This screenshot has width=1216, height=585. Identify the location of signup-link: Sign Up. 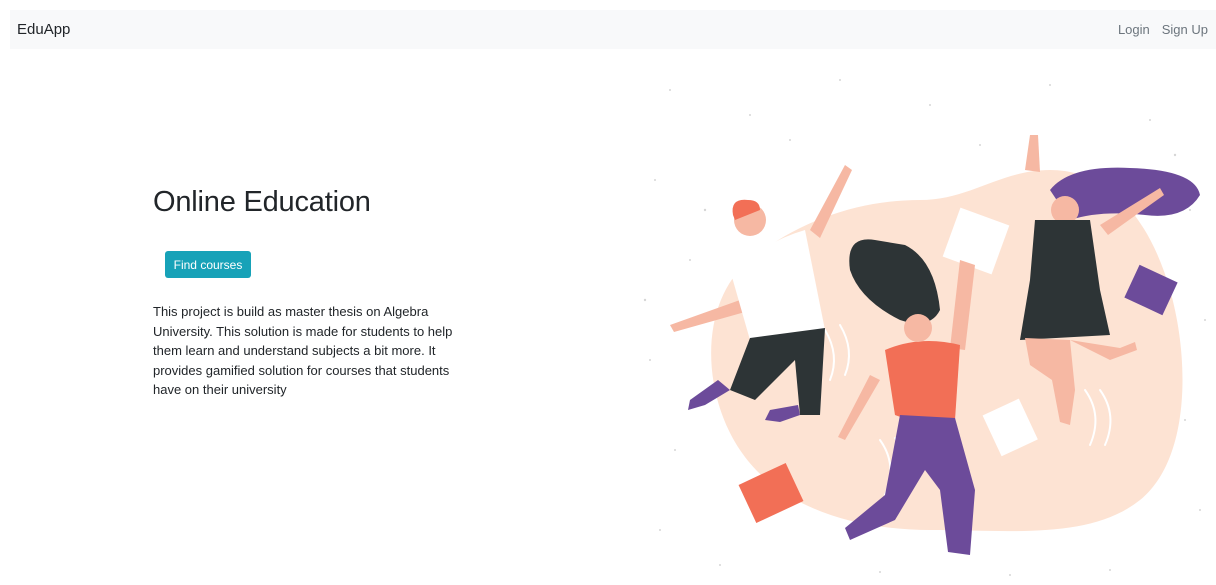
(1185, 29).